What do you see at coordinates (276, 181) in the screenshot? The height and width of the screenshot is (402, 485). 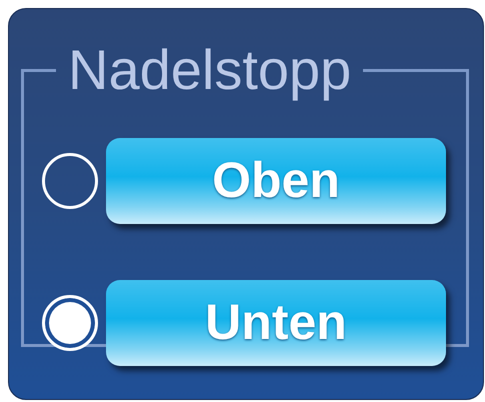 I see `option-button: Oben` at bounding box center [276, 181].